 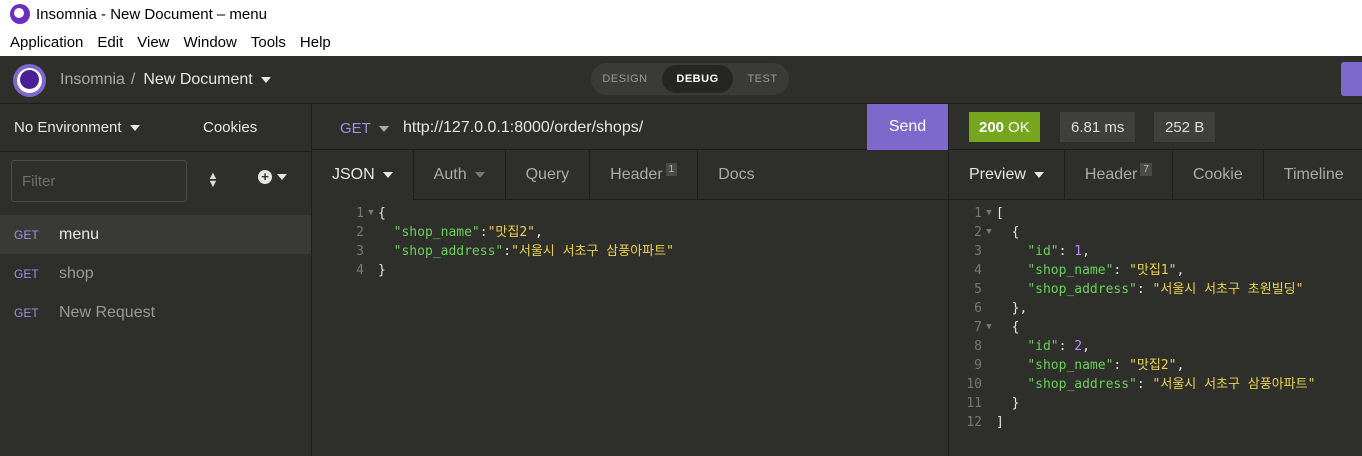 I want to click on tab-docs: Docs, so click(x=736, y=175).